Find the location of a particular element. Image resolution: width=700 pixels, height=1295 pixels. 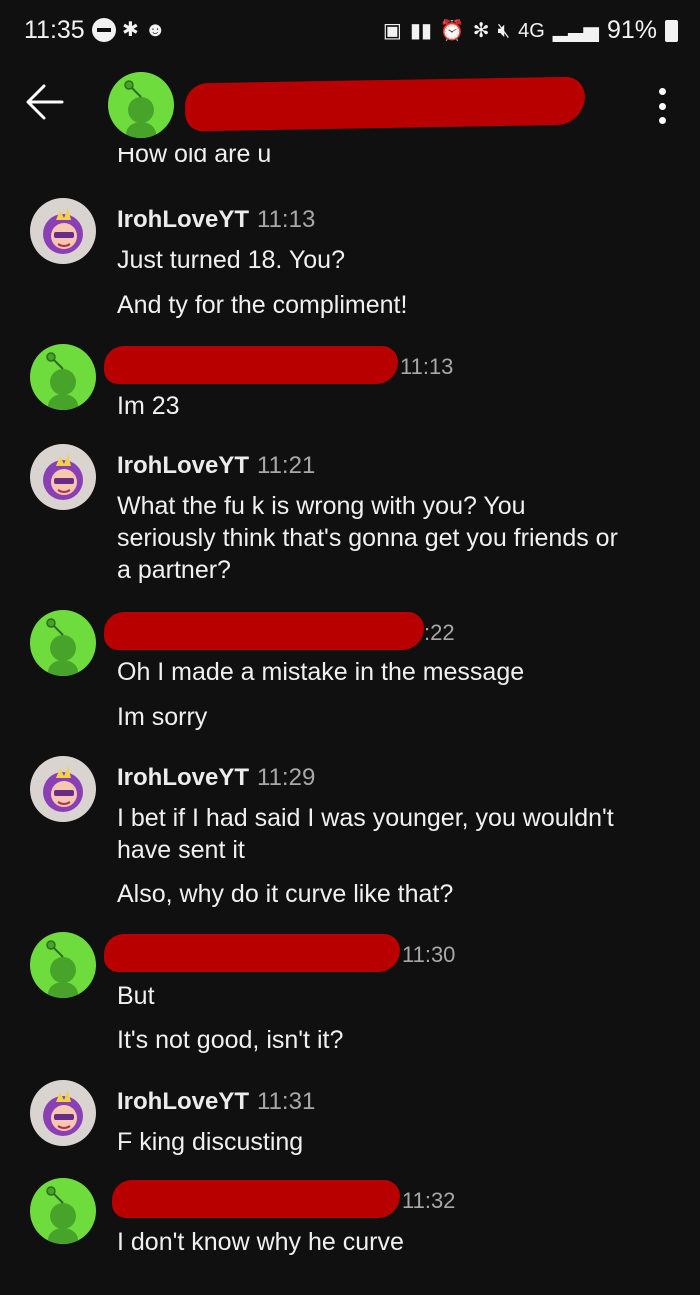

system-icons: ▣ ▮▮ ⏰ ✻ 🔇︎ 4G ▂▃▅ 91% is located at coordinates (530, 30).